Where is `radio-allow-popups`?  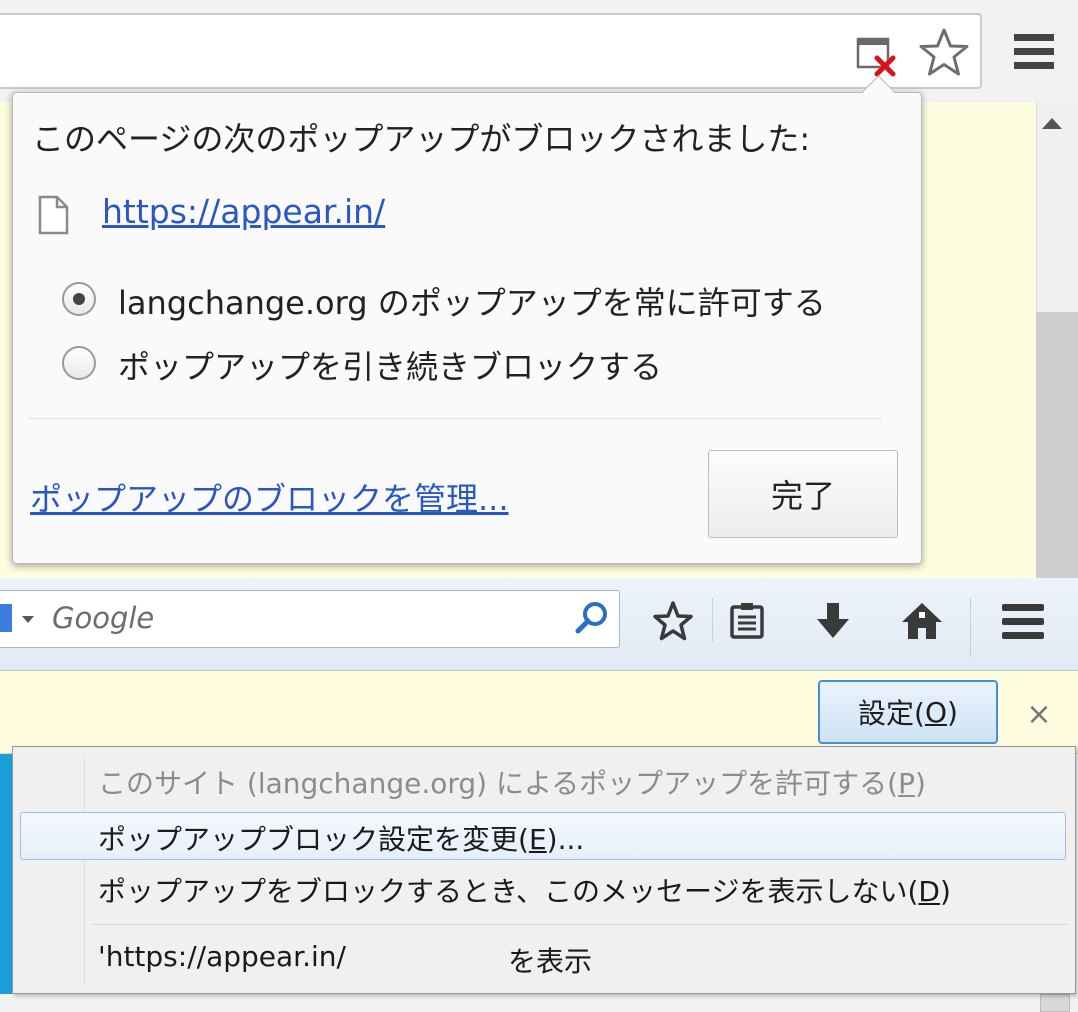 radio-allow-popups is located at coordinates (79, 299).